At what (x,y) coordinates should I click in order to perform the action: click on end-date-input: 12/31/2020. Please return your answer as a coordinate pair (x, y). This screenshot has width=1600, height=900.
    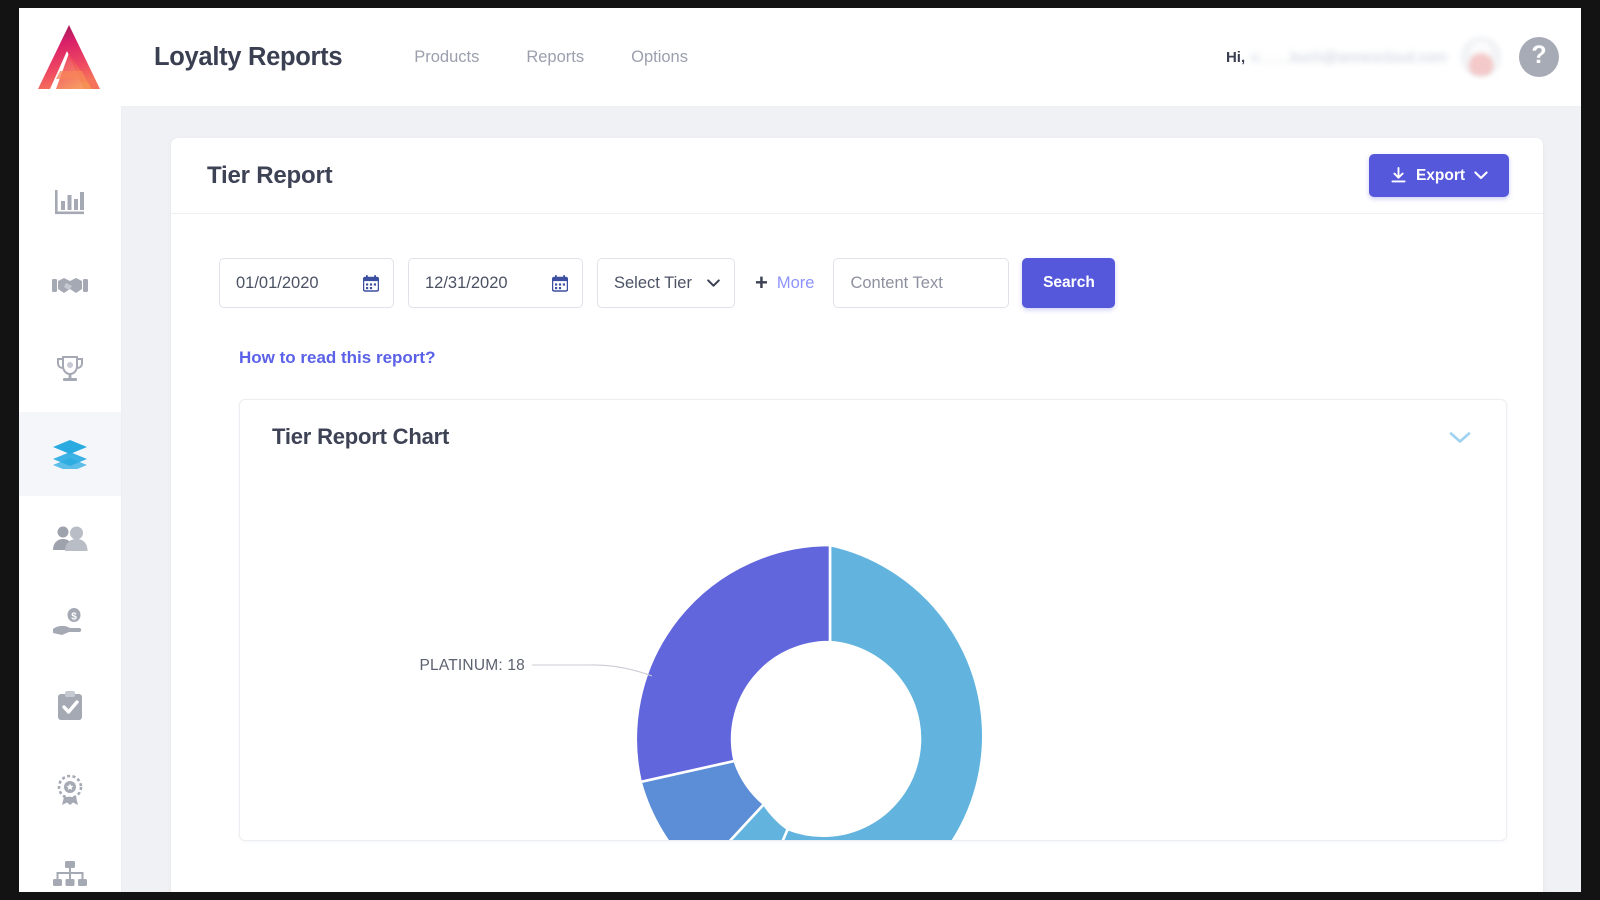
    Looking at the image, I should click on (495, 283).